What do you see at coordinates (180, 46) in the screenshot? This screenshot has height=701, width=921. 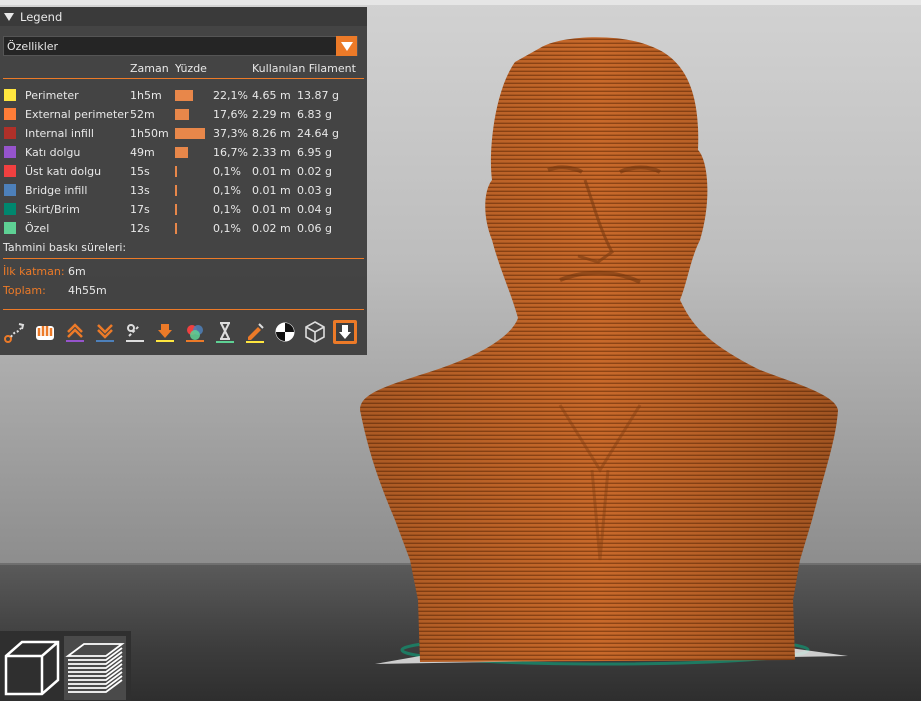 I see `view-type-dropdown: Özellikler` at bounding box center [180, 46].